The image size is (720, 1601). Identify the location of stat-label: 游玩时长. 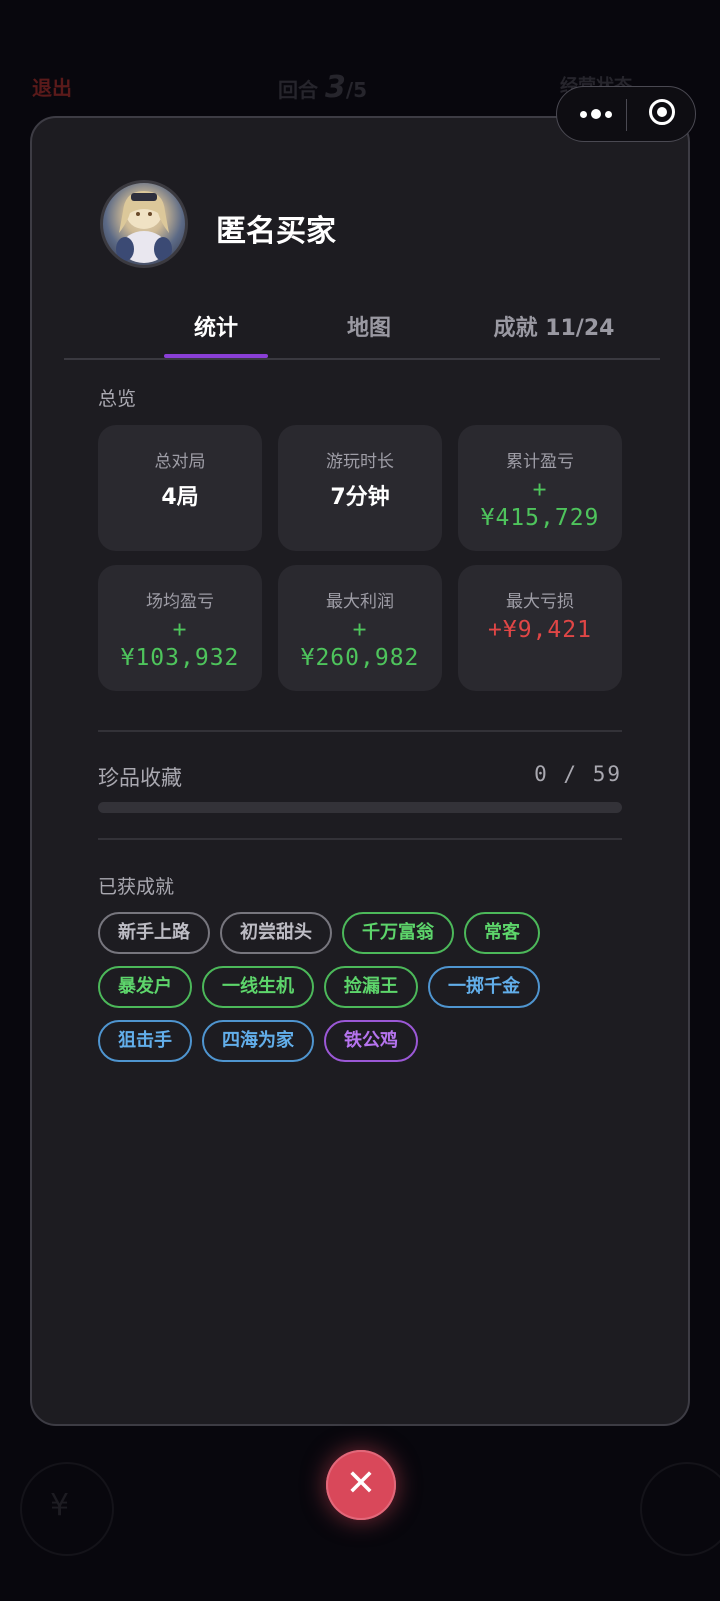
(360, 462).